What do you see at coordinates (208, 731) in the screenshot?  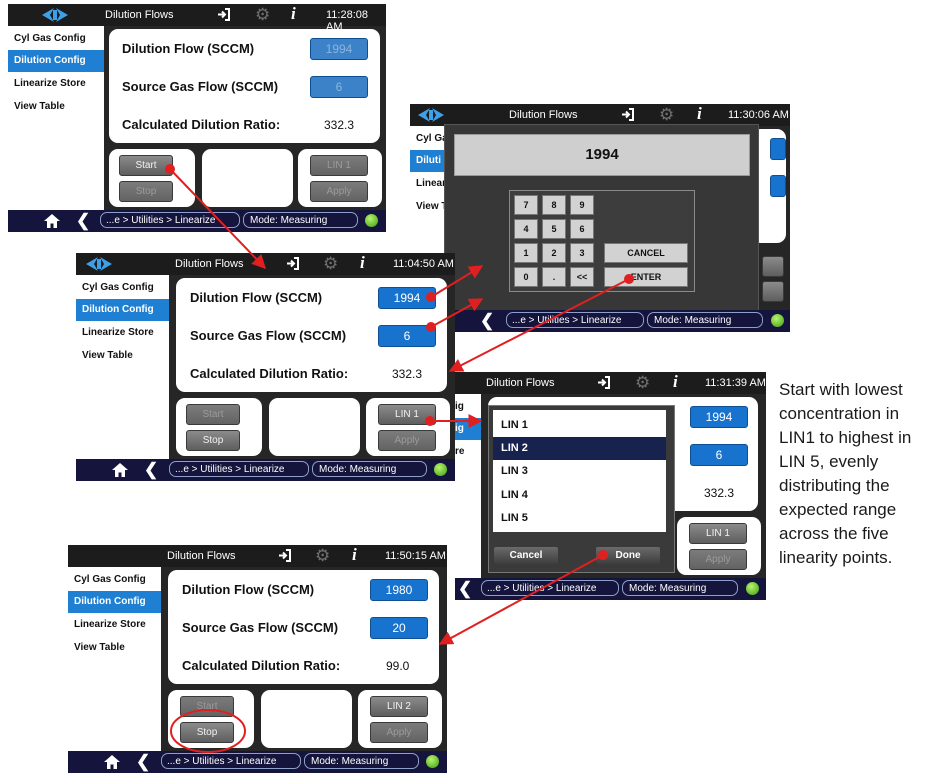 I see `stop-highlight-circle` at bounding box center [208, 731].